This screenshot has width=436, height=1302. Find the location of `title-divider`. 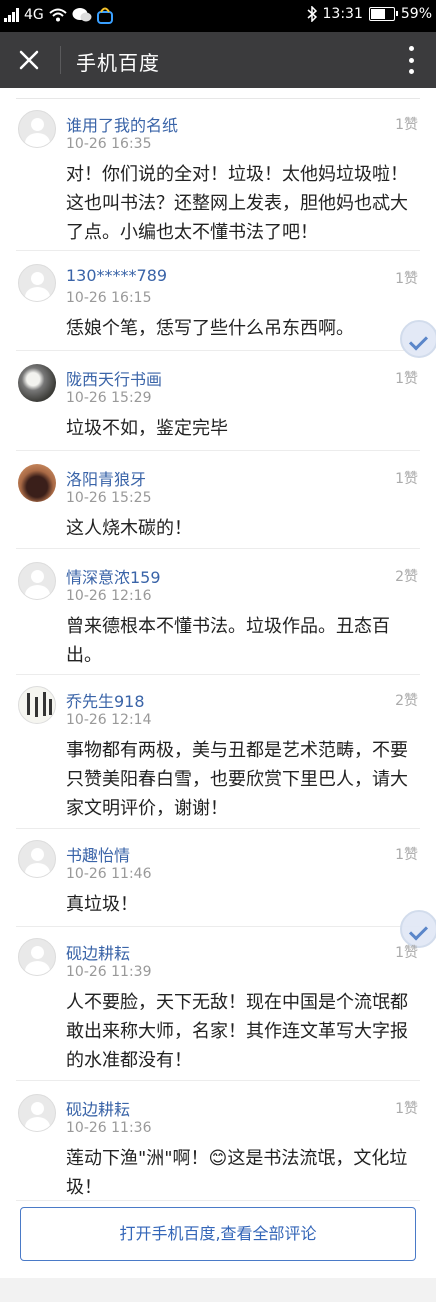

title-divider is located at coordinates (60, 60).